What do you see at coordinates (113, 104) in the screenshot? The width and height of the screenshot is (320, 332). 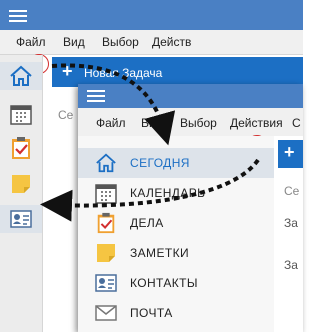 I see `arrow-expand` at bounding box center [113, 104].